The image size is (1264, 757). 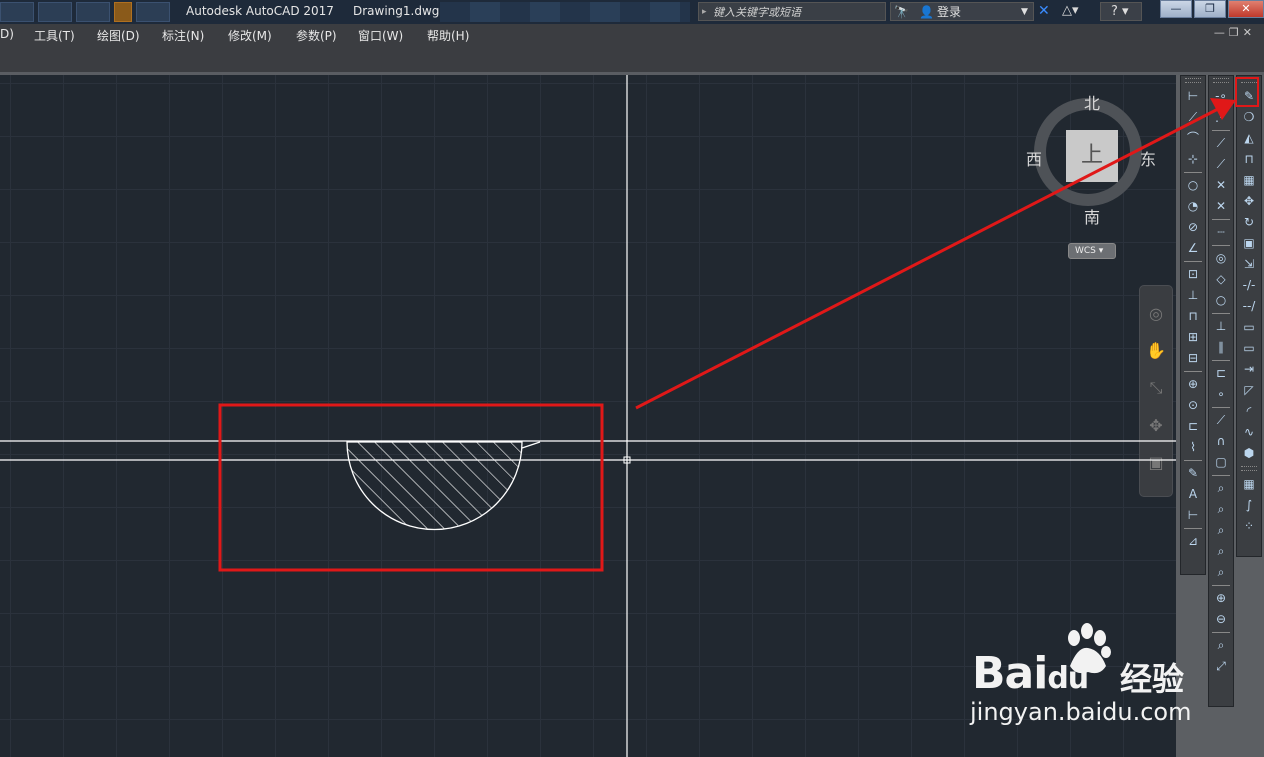 I want to click on snap-node-icon: ∘, so click(x=1221, y=394).